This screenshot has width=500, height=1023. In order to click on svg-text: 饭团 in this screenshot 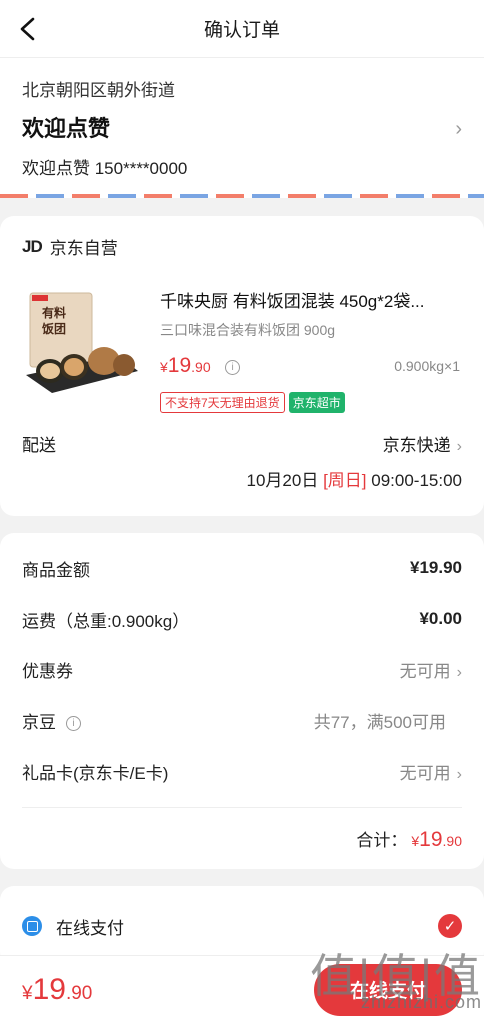, I will do `click(53, 328)`.